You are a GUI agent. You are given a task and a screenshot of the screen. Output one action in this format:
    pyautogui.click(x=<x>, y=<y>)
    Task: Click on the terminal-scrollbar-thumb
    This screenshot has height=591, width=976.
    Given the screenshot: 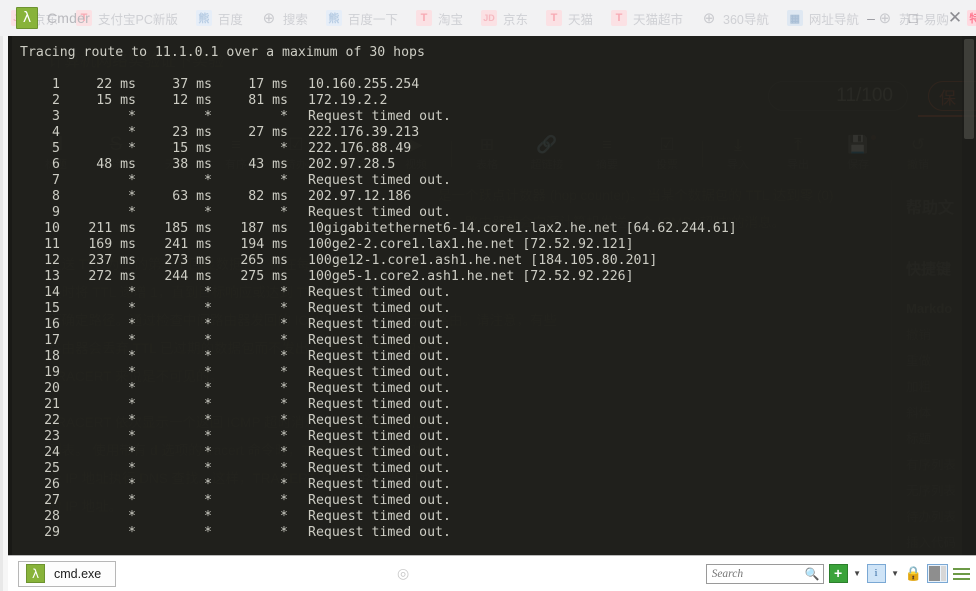 What is the action you would take?
    pyautogui.click(x=969, y=89)
    